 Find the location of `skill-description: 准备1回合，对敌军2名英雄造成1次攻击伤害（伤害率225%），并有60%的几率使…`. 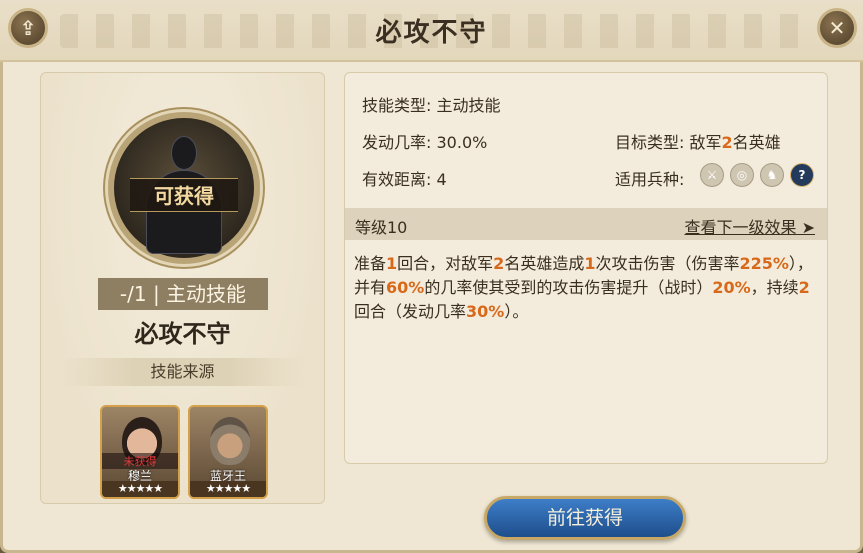

skill-description: 准备1回合，对敌军2名英雄造成1次攻击伤害（伤害率225%），并有60%的几率使… is located at coordinates (584, 288).